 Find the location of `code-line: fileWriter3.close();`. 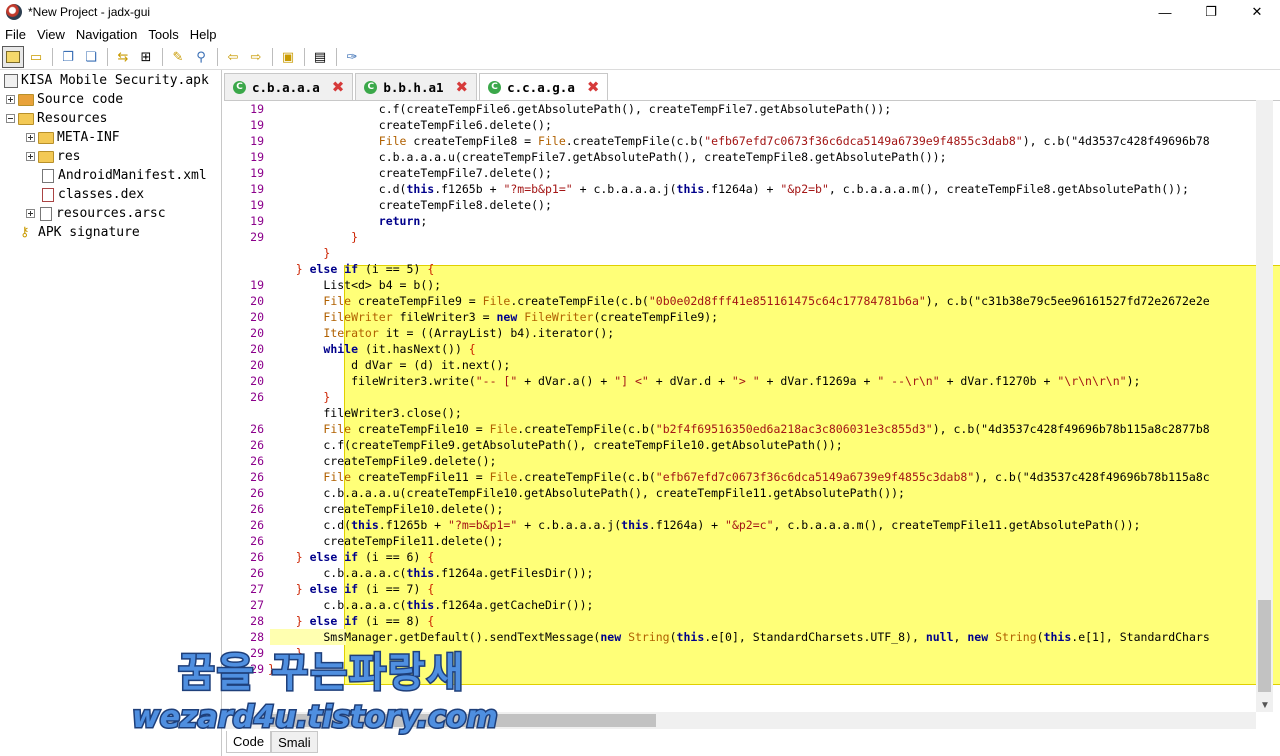

code-line: fileWriter3.close(); is located at coordinates (365, 413).